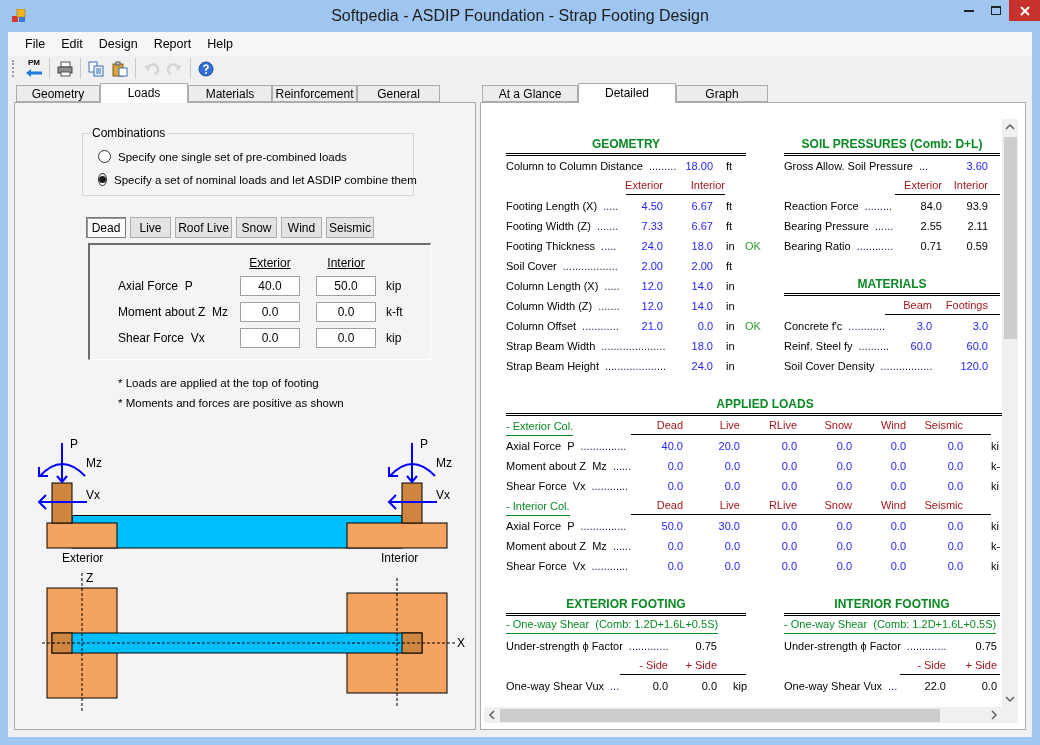  What do you see at coordinates (62, 502) in the screenshot?
I see `shear-arrow` at bounding box center [62, 502].